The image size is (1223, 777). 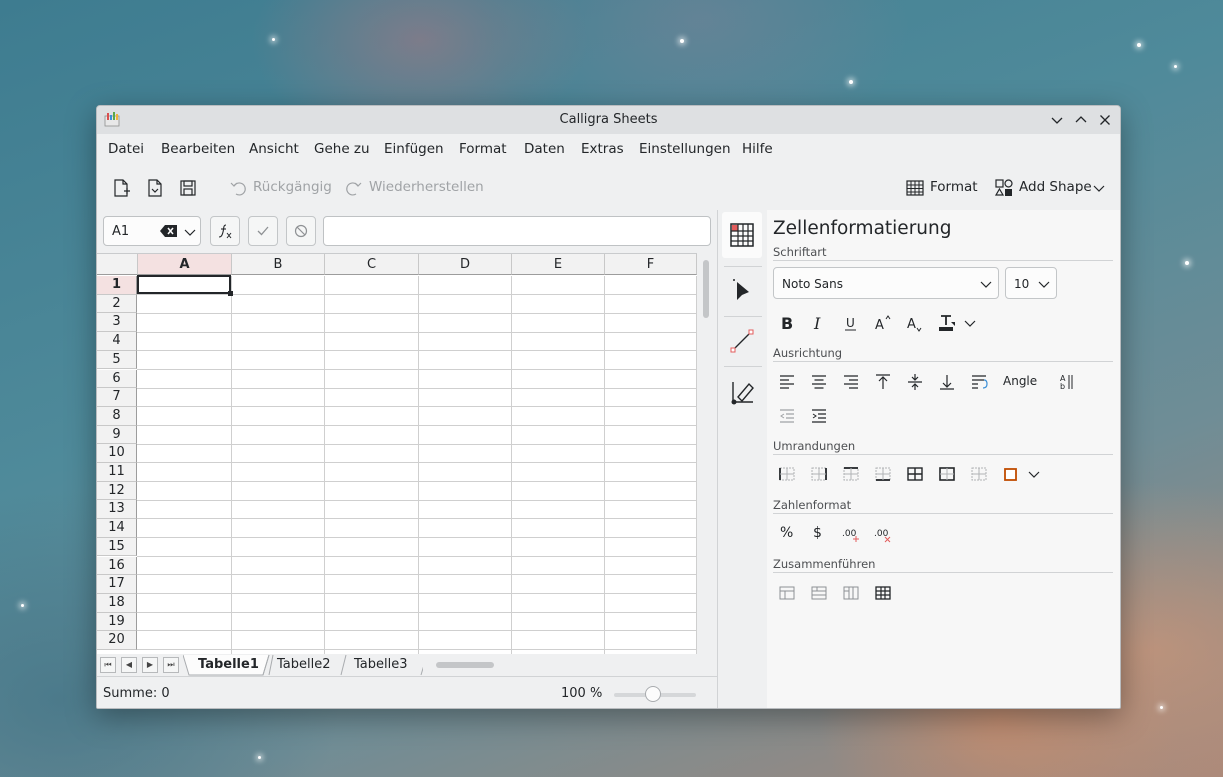 What do you see at coordinates (263, 231) in the screenshot?
I see `accept-formula-button` at bounding box center [263, 231].